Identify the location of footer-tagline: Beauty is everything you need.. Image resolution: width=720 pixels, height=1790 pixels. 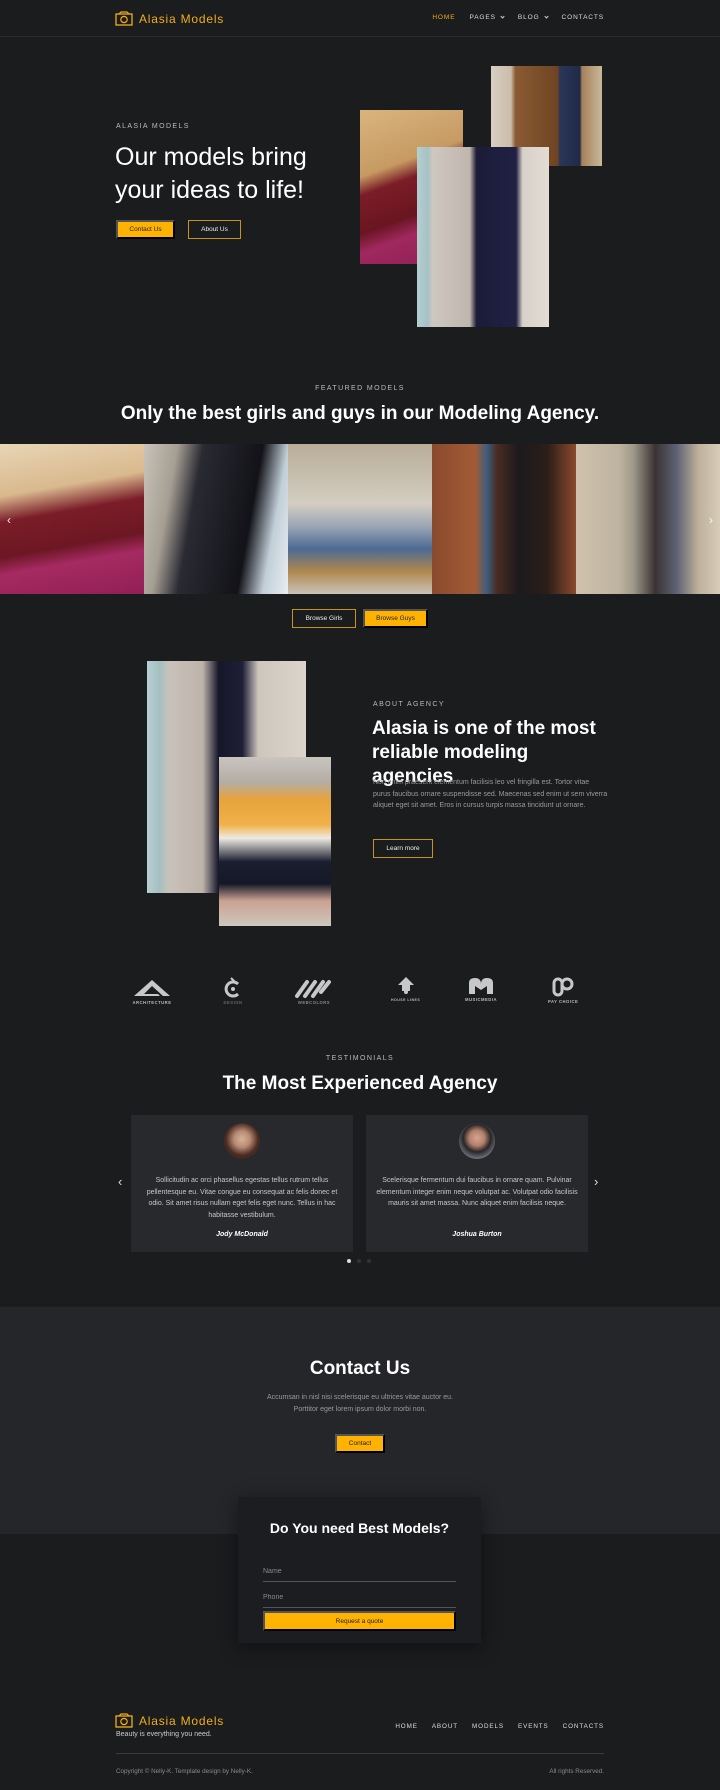
(164, 1734).